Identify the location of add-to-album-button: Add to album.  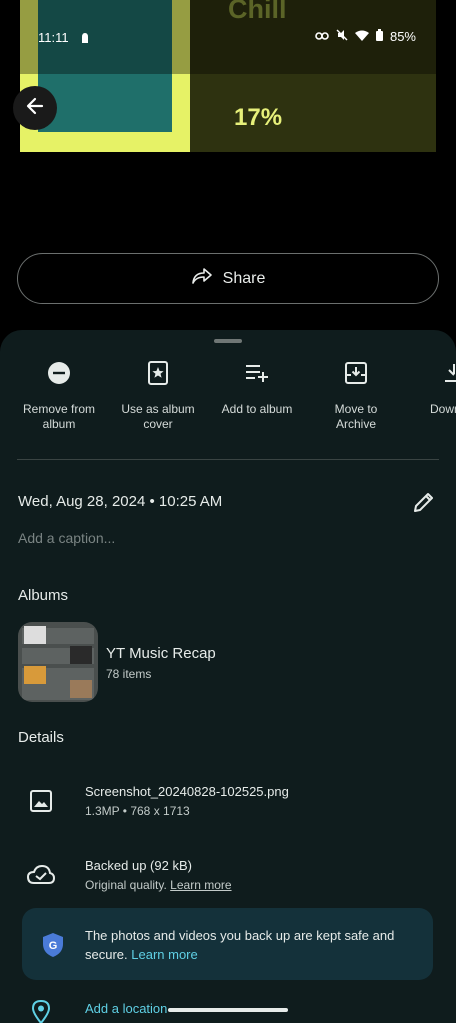
(257, 388).